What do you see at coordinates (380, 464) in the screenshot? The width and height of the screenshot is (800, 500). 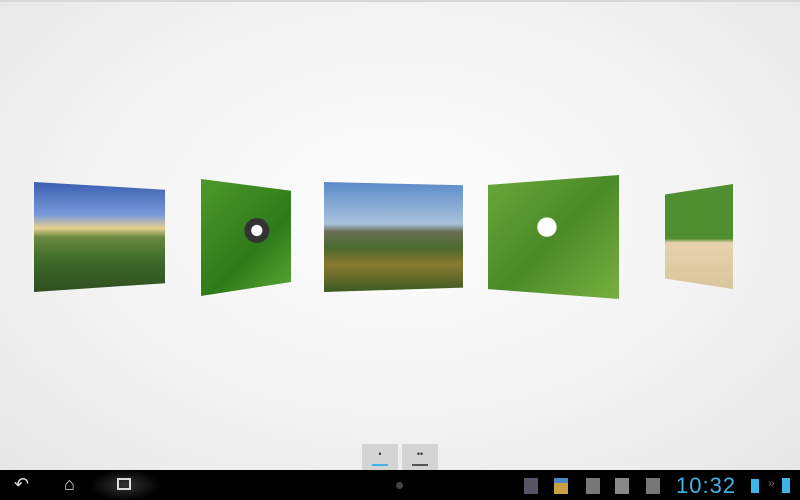 I see `active-indicator` at bounding box center [380, 464].